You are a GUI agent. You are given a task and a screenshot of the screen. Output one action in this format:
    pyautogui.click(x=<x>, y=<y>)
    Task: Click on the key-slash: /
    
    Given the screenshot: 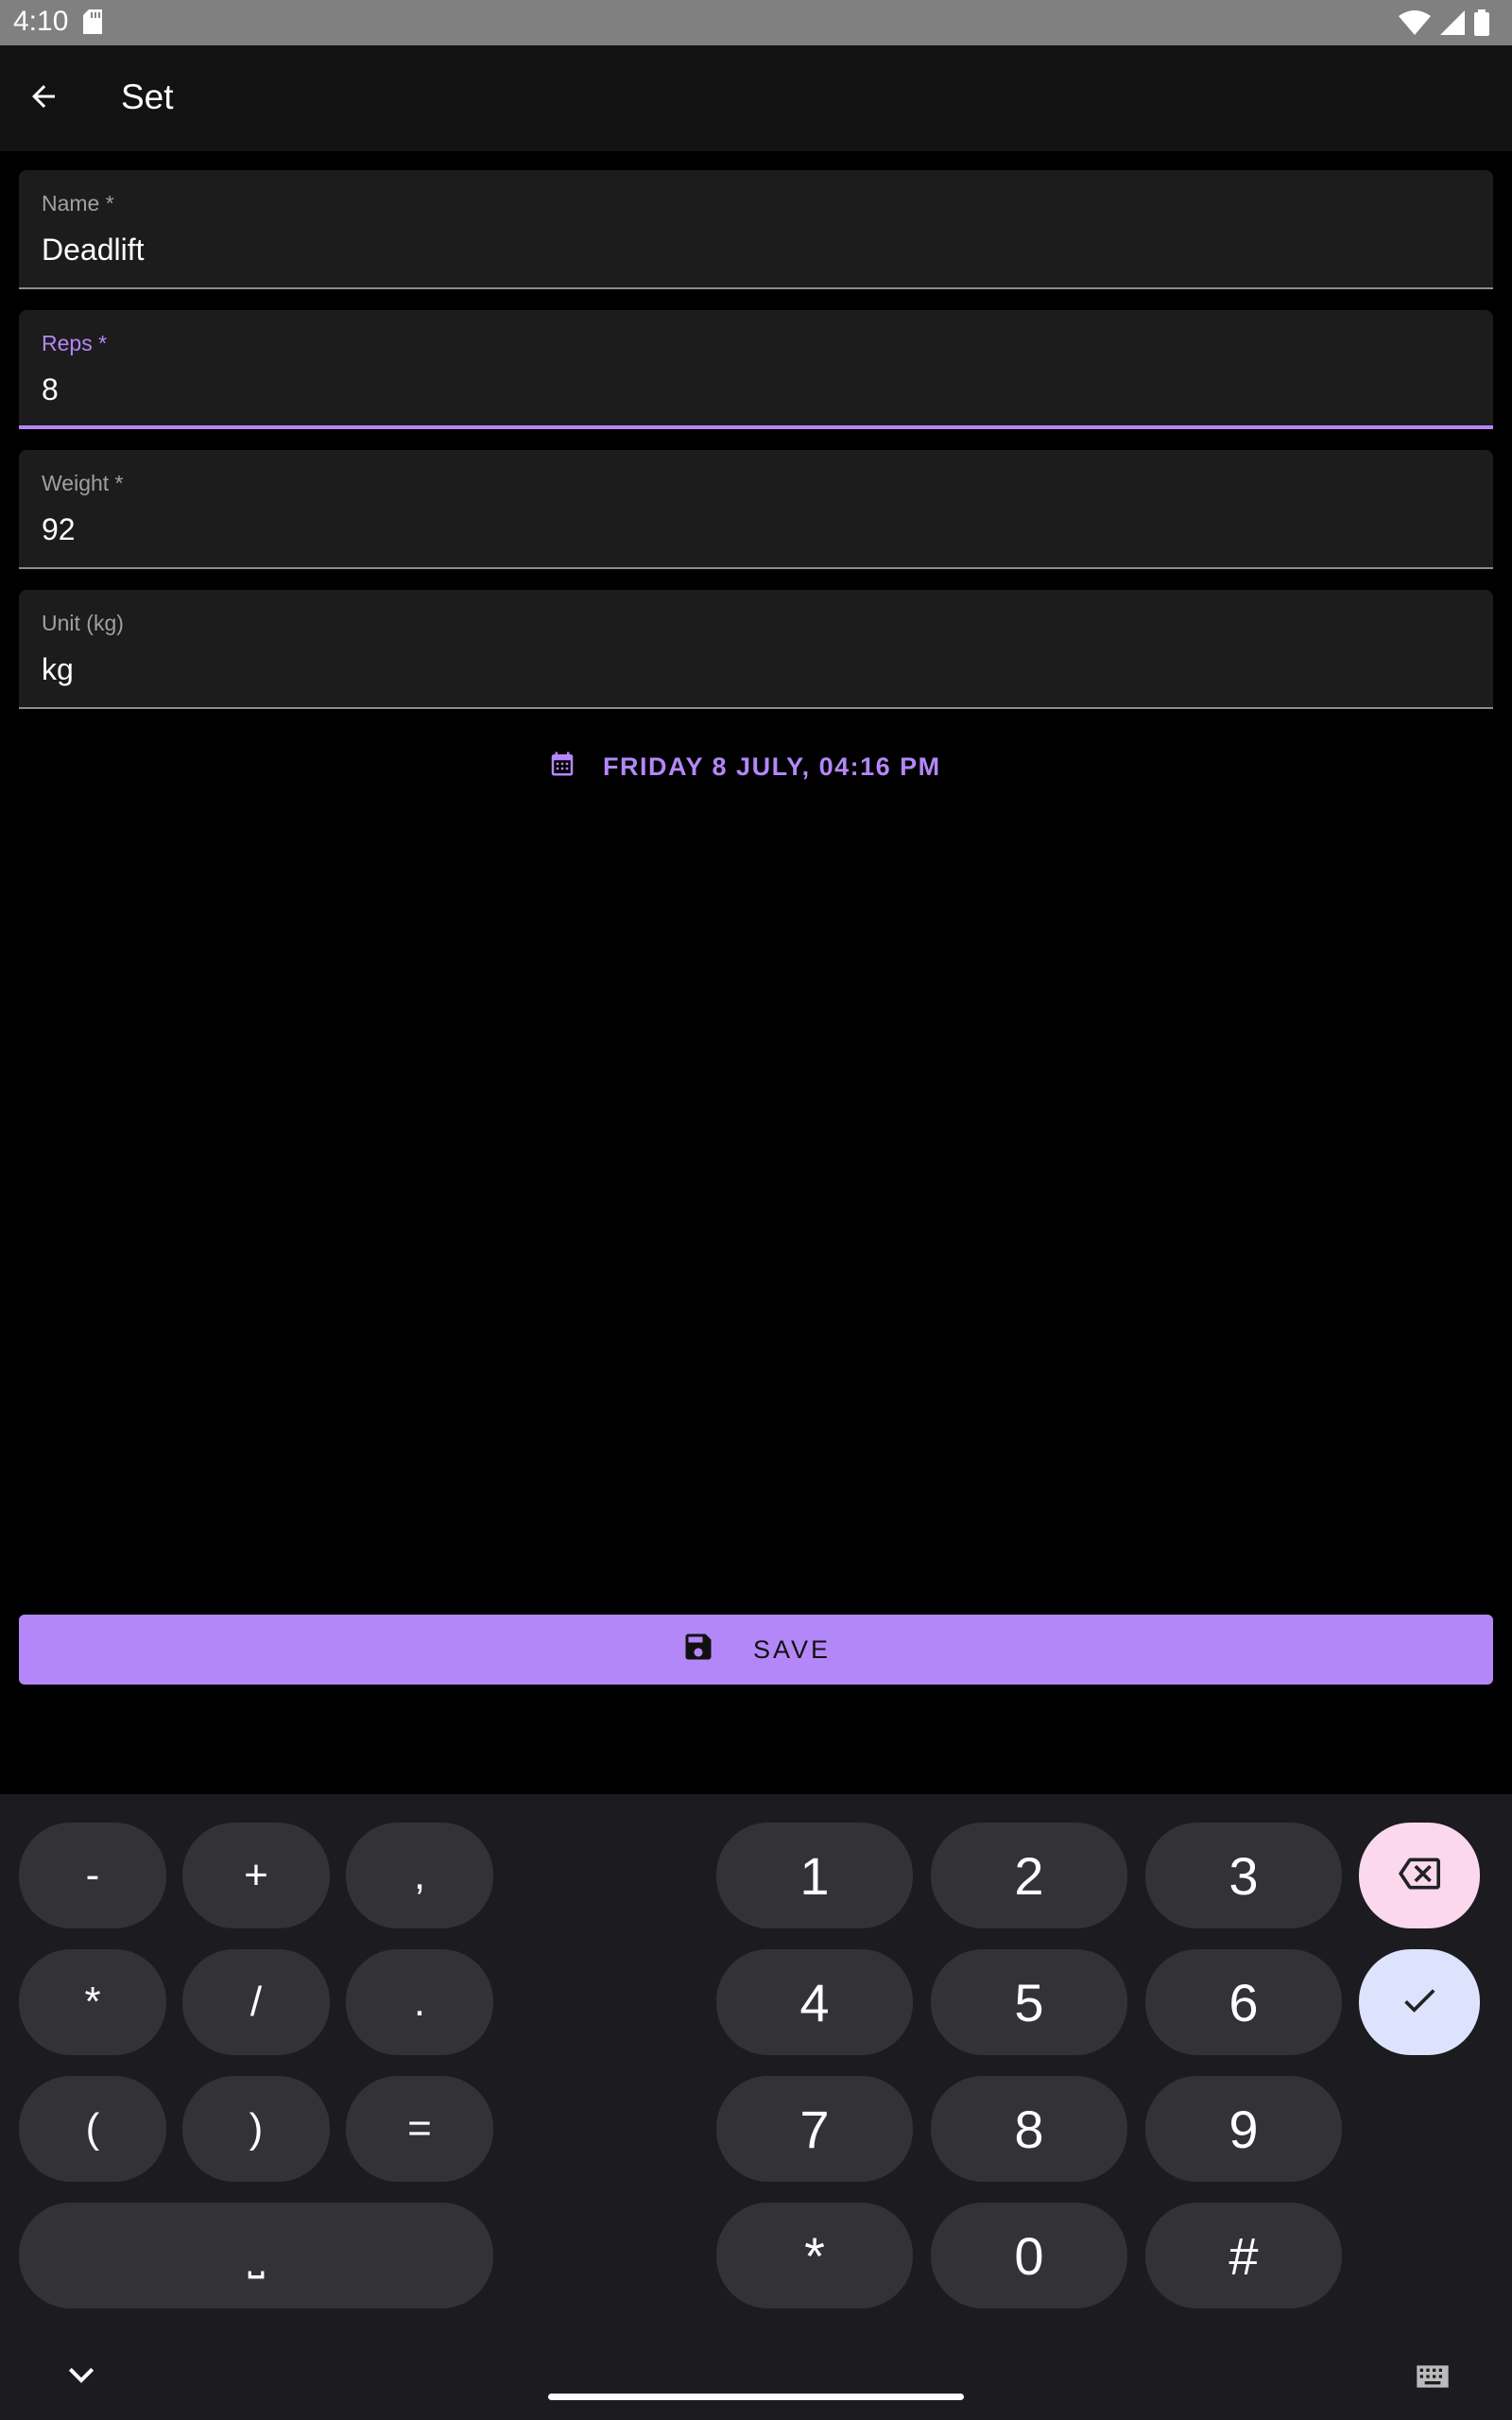 What is the action you would take?
    pyautogui.click(x=256, y=2002)
    